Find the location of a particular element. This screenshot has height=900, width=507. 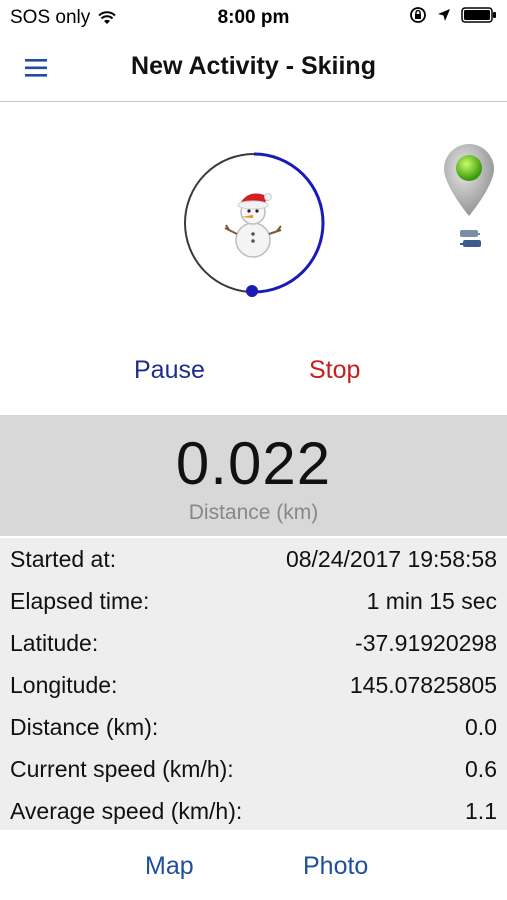

stat-label: Elapsed time: is located at coordinates (80, 600).